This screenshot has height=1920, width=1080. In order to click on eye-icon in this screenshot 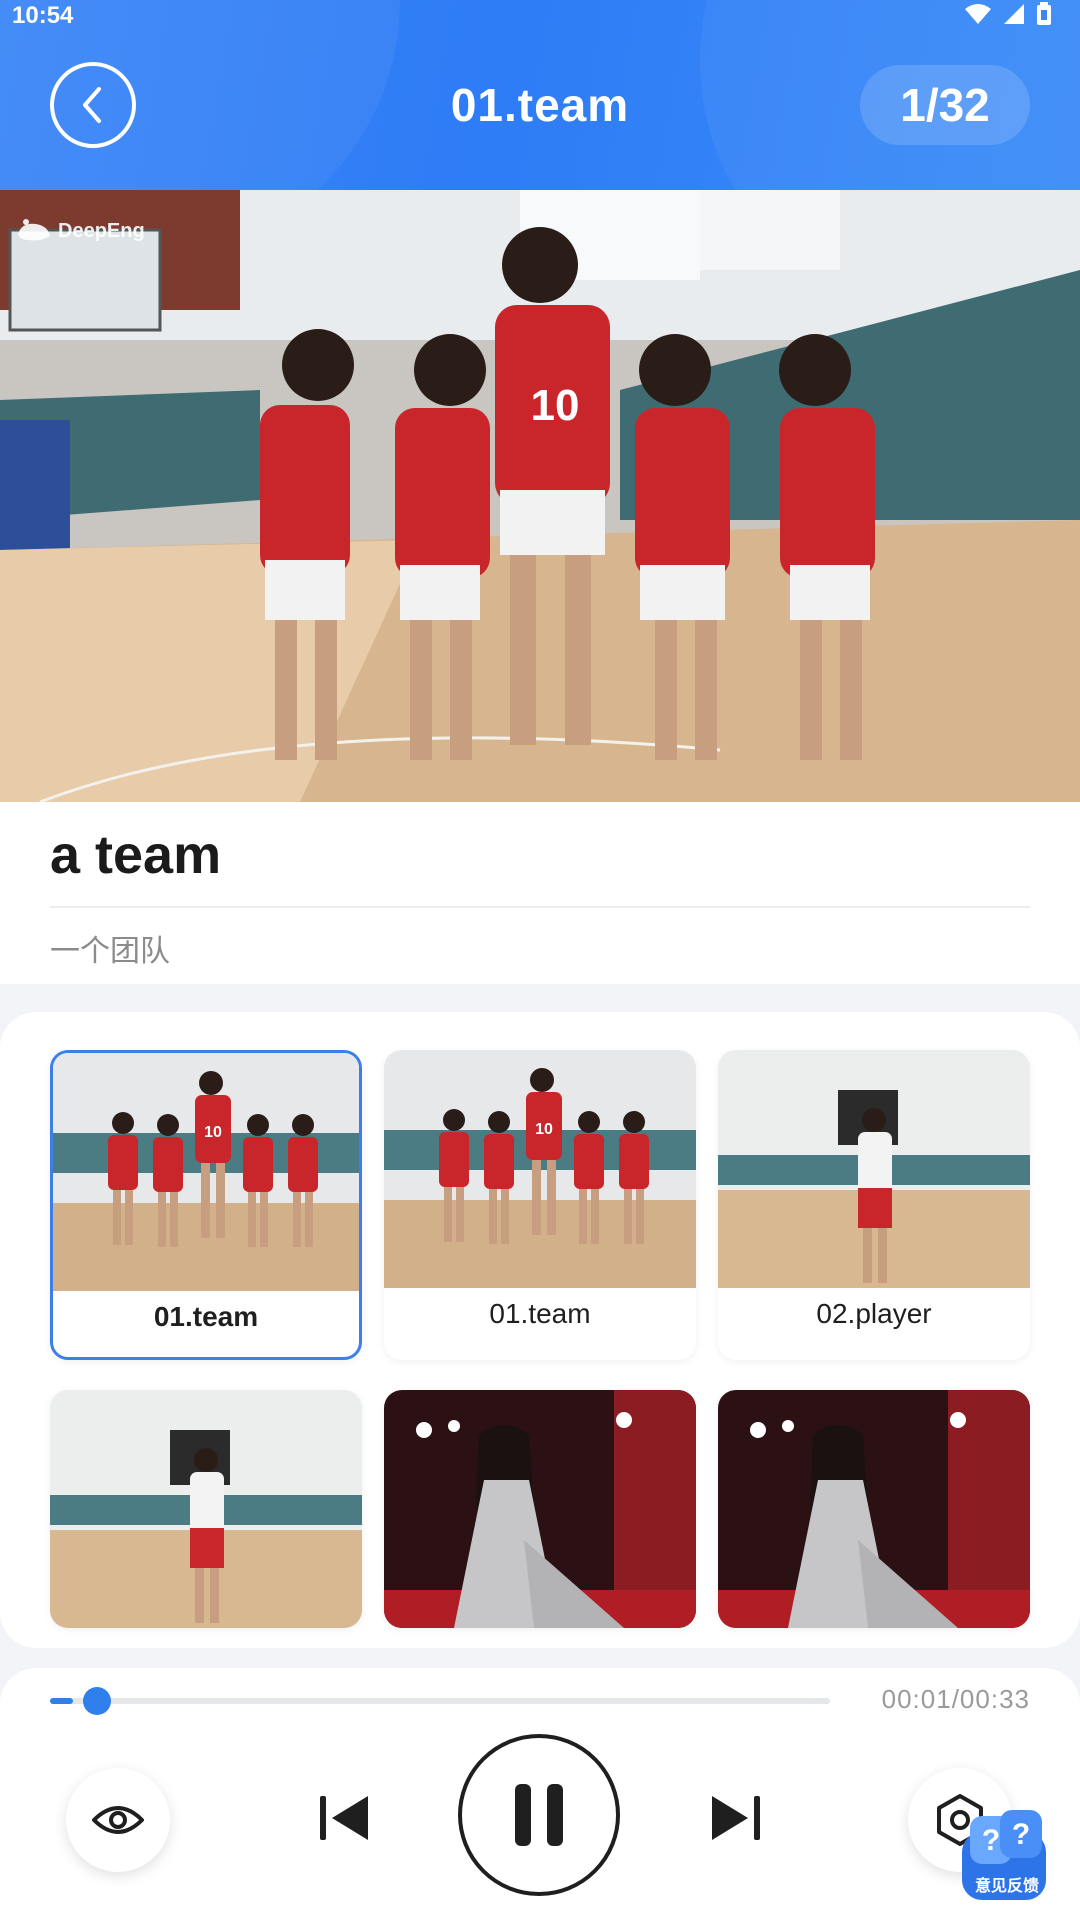, I will do `click(118, 1820)`.